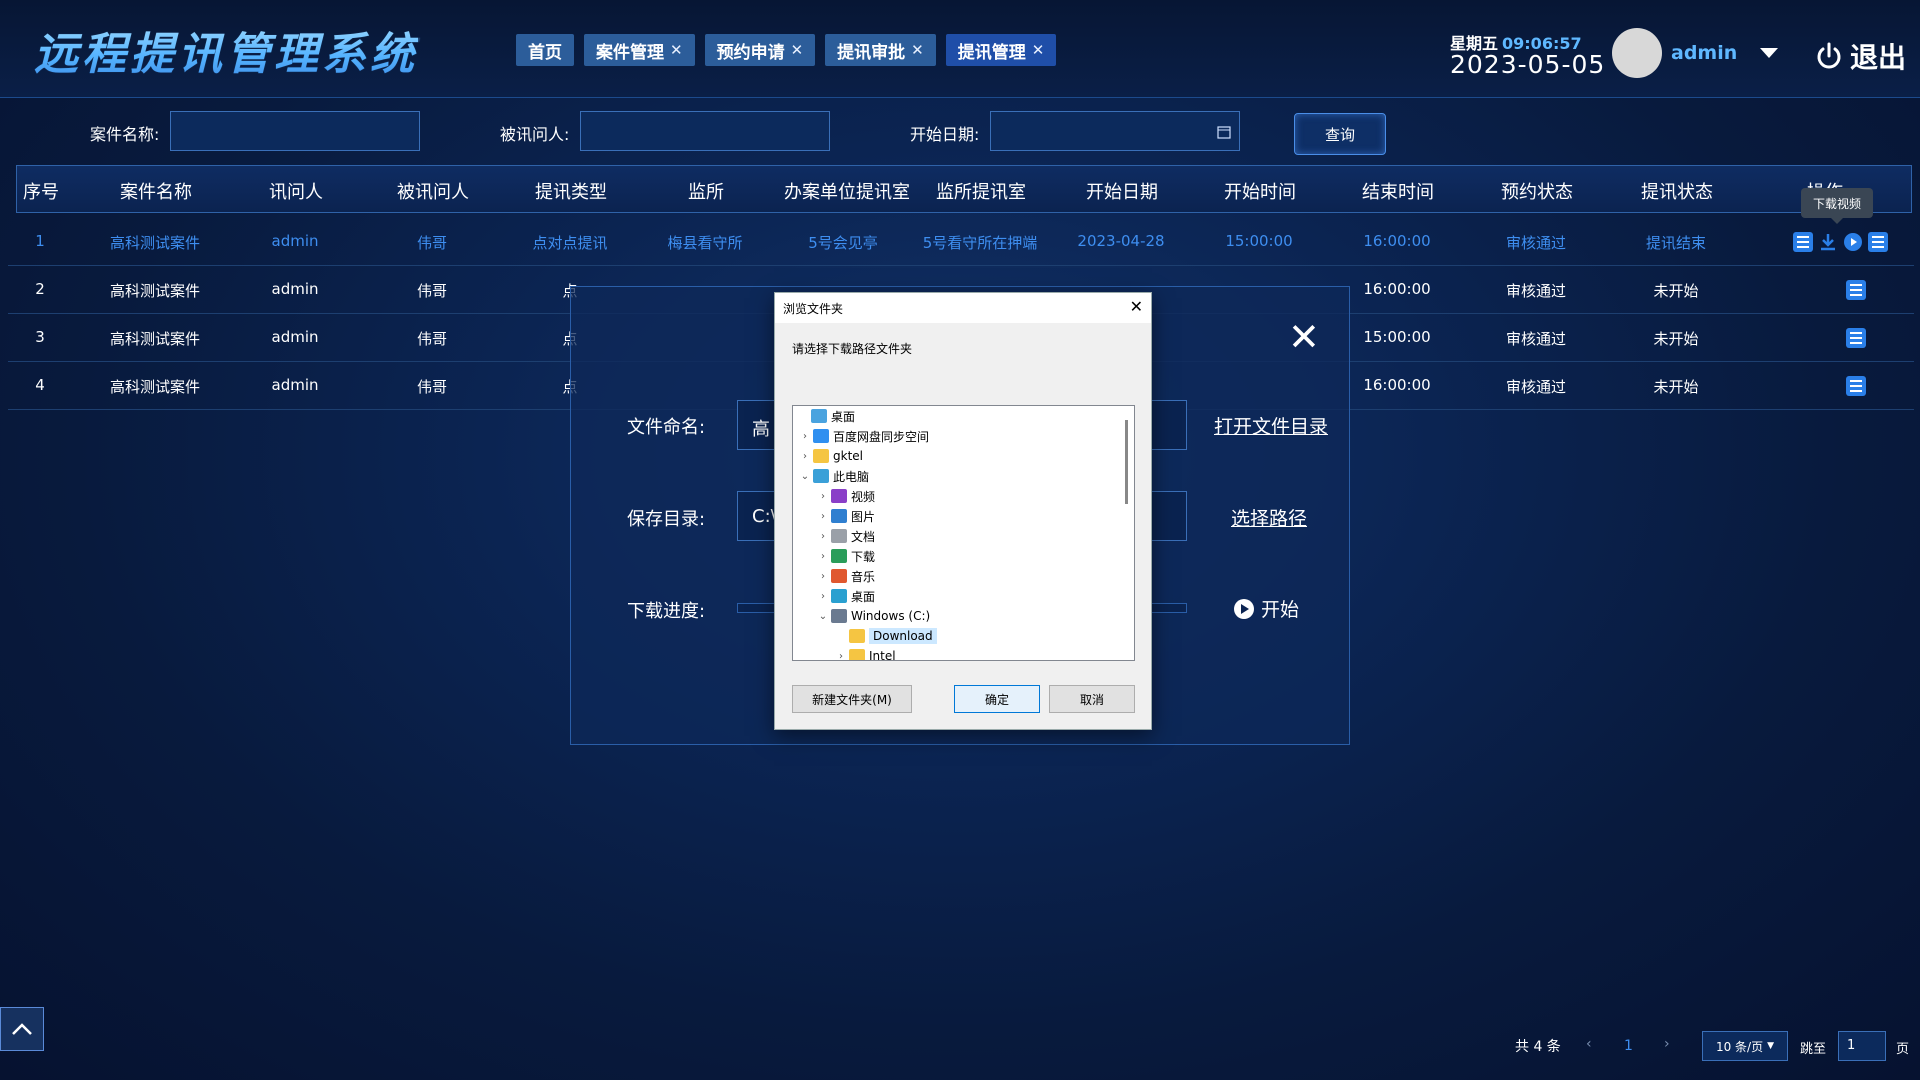 This screenshot has height=1080, width=1920. I want to click on tree-item: › 下载, so click(846, 556).